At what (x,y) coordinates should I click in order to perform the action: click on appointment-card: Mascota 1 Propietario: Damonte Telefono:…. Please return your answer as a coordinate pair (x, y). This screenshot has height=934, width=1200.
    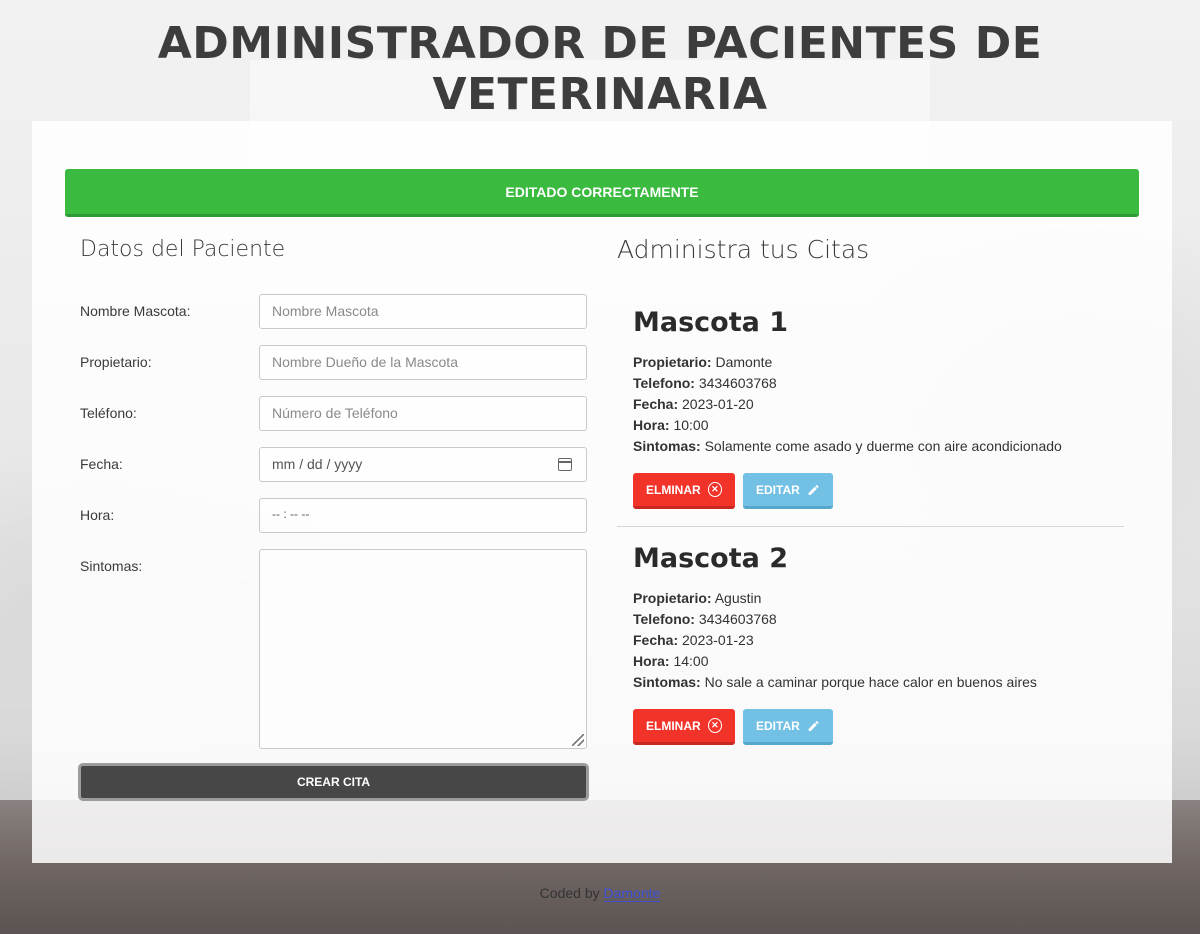
    Looking at the image, I should click on (870, 408).